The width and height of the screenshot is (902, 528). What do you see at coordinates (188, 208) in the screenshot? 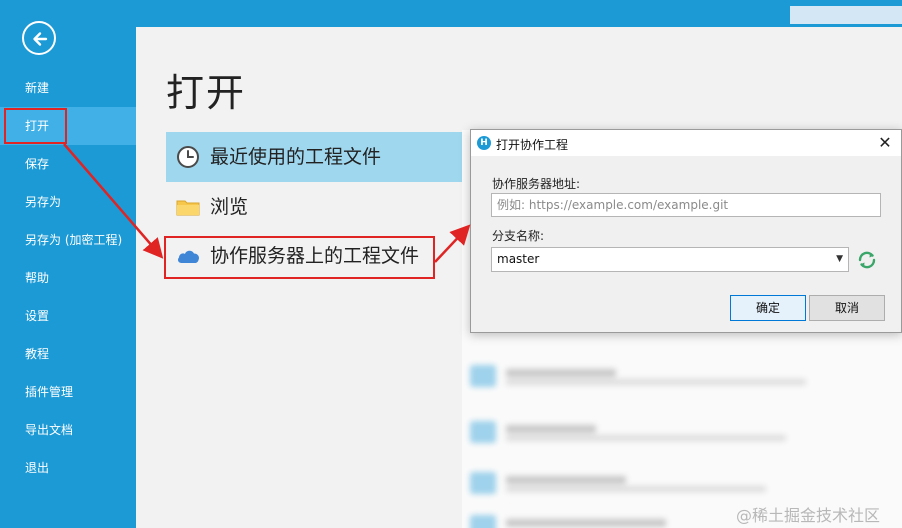
I see `folder-icon` at bounding box center [188, 208].